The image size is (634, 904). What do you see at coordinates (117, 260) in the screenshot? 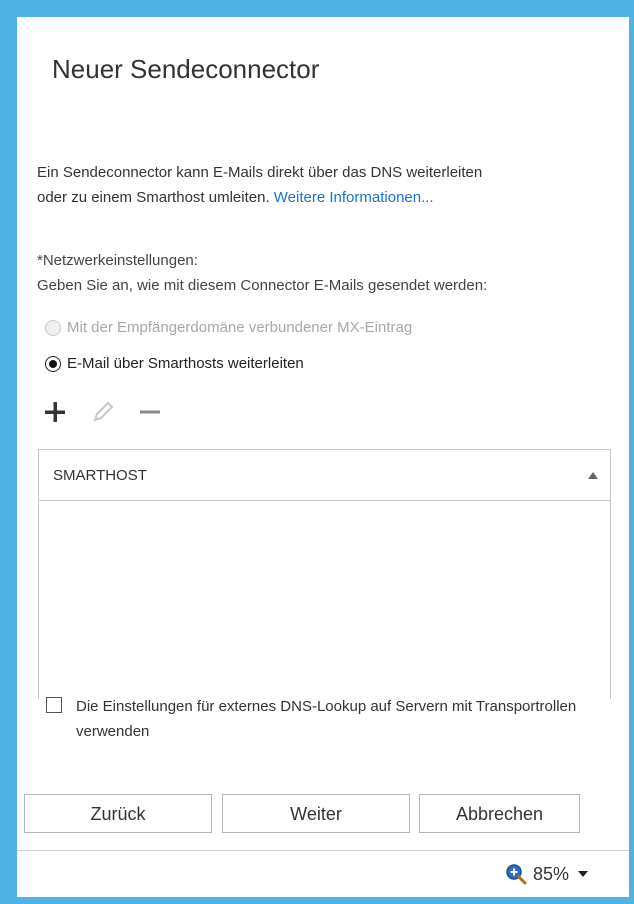
I see `network-settings-label: *Netzwerkeinstellungen:` at bounding box center [117, 260].